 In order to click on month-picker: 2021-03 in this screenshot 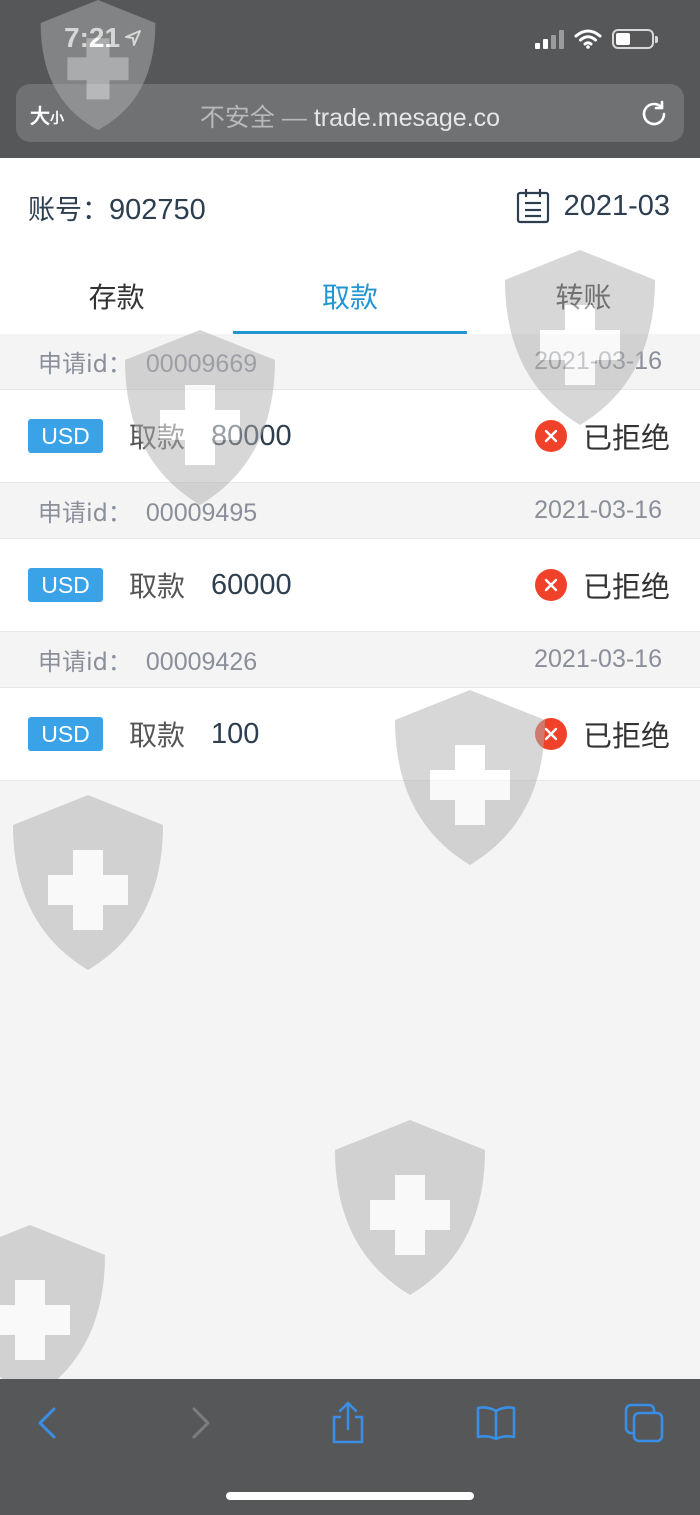, I will do `click(593, 206)`.